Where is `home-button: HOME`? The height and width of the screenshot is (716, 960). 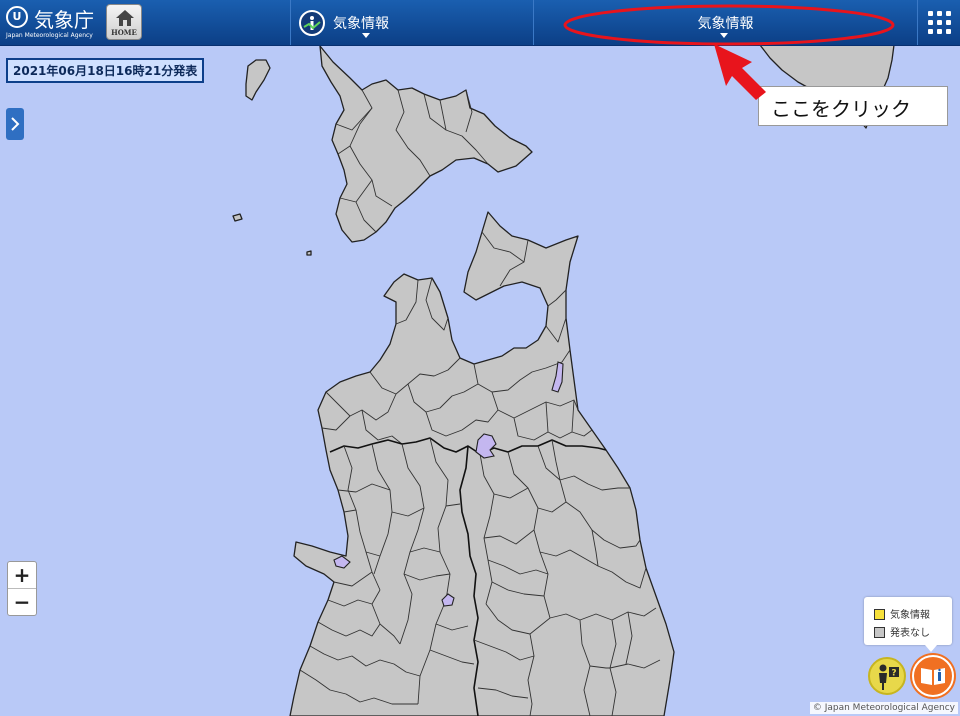 home-button: HOME is located at coordinates (124, 22).